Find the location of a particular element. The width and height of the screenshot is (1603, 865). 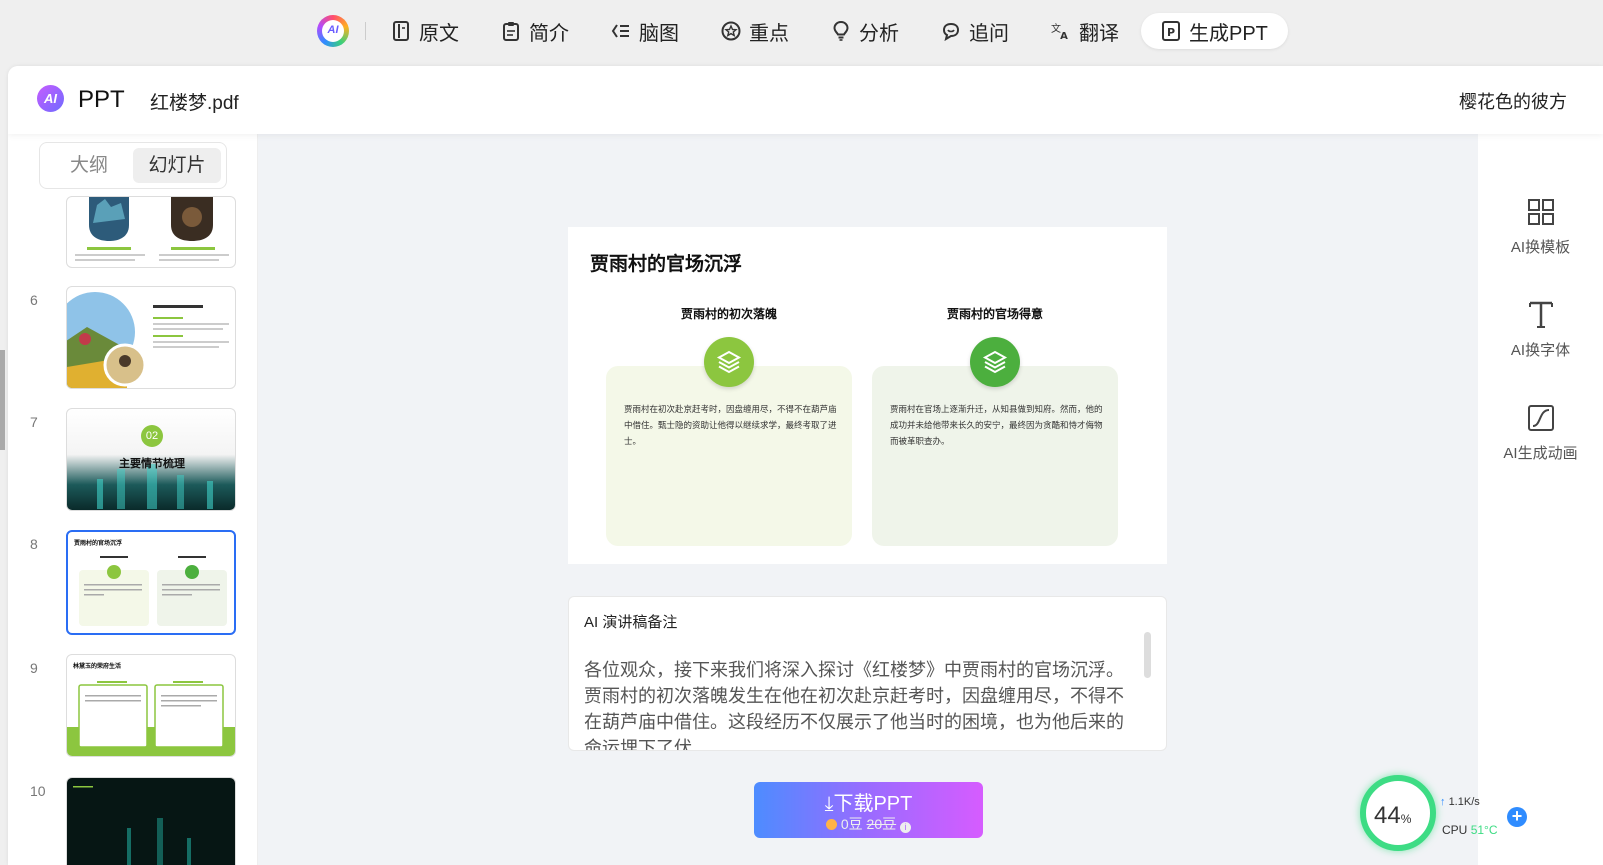

slide-number: 9 is located at coordinates (34, 668).